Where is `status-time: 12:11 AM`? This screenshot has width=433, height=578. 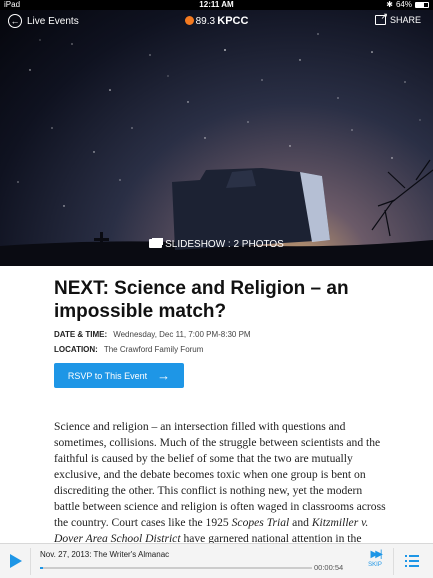
status-time: 12:11 AM is located at coordinates (216, 4).